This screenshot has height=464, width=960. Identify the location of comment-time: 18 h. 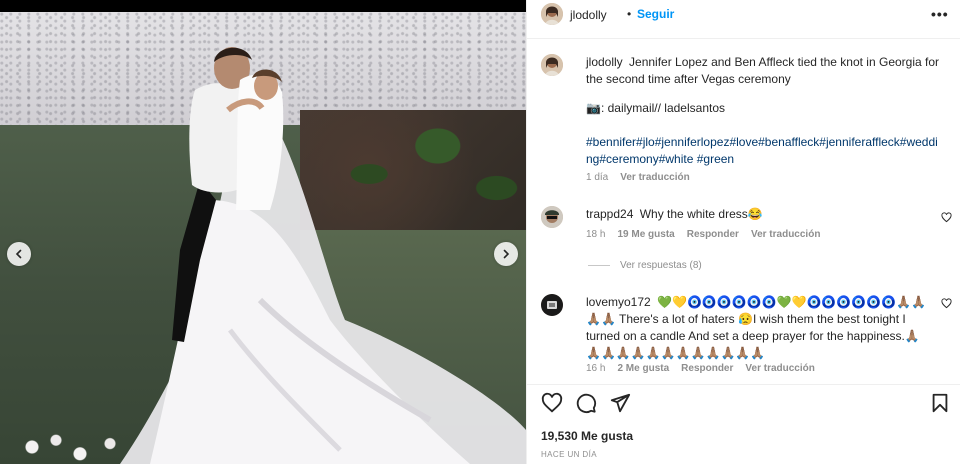
(596, 234).